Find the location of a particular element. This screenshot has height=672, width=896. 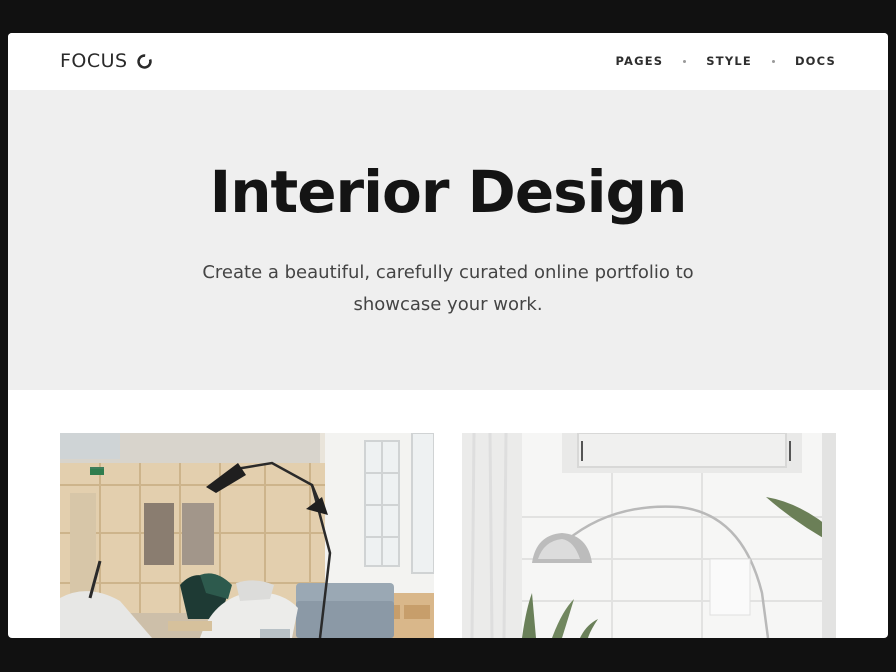

gallery-card-office-lounge is located at coordinates (247, 535).